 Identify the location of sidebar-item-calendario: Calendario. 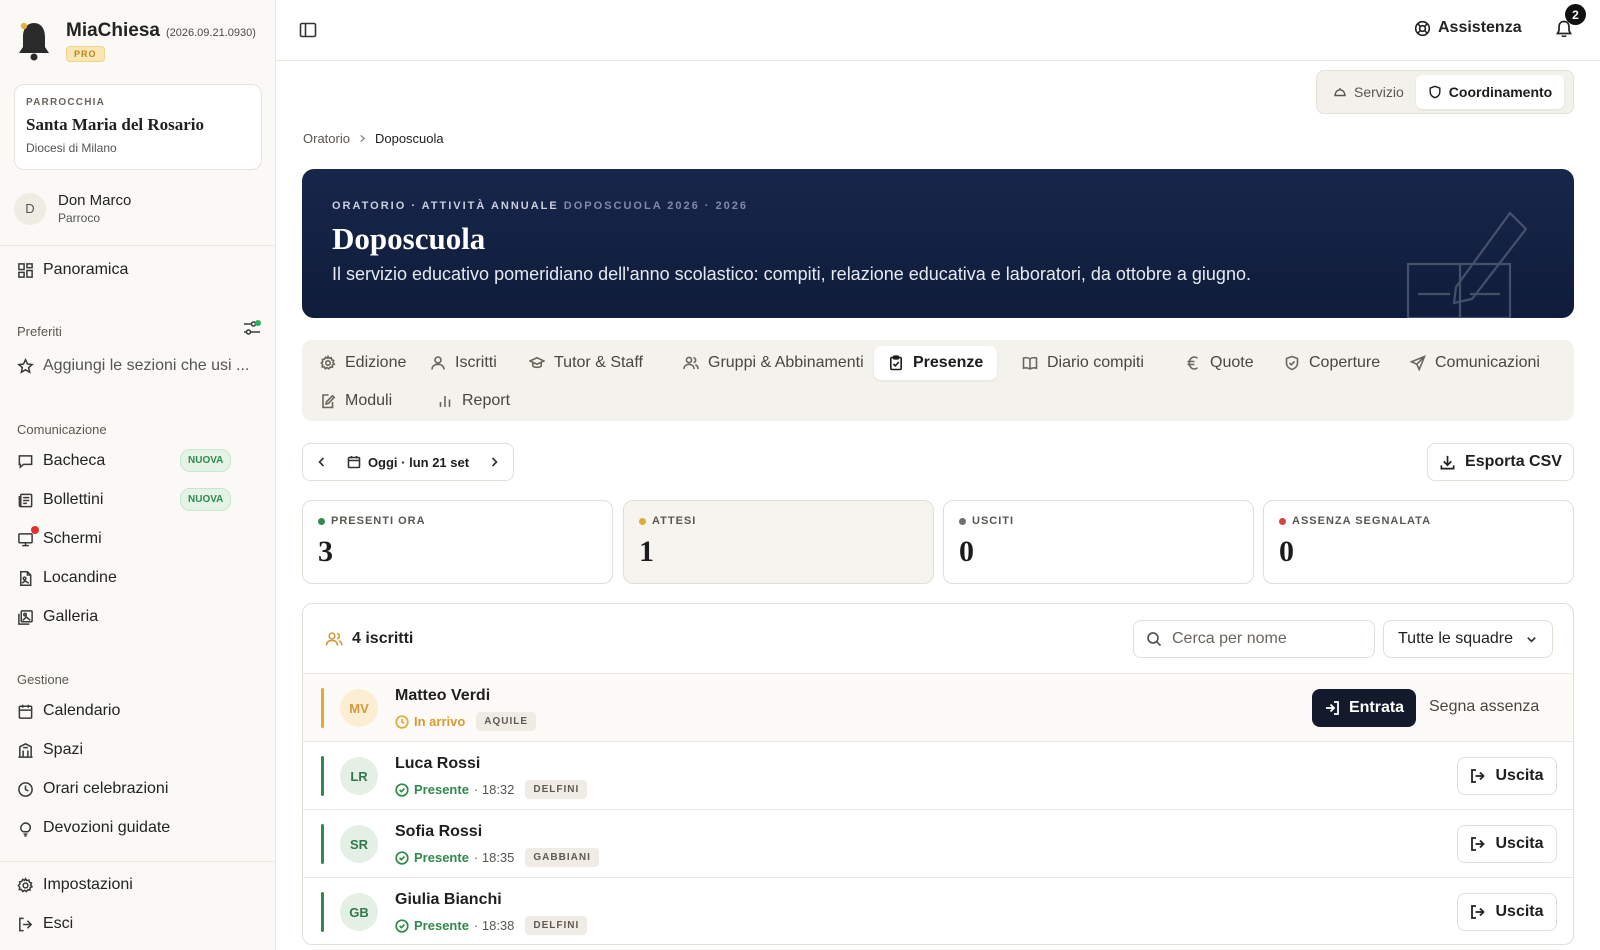
(68, 711).